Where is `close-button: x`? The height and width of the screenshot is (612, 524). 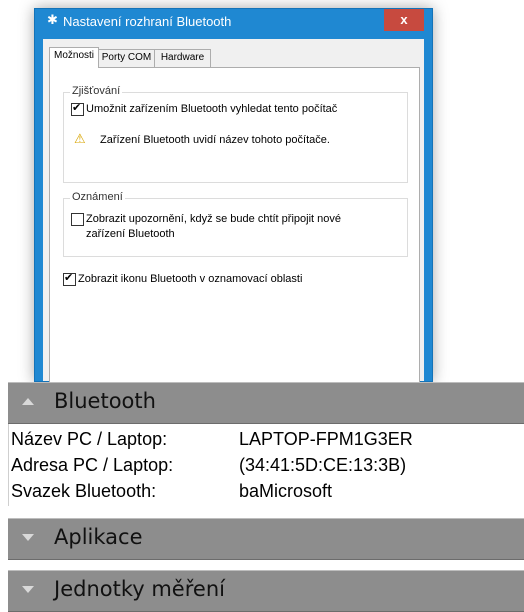 close-button: x is located at coordinates (404, 20).